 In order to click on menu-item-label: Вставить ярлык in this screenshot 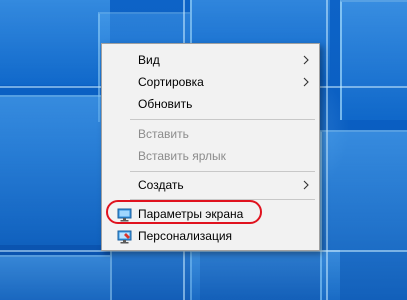, I will do `click(182, 156)`.